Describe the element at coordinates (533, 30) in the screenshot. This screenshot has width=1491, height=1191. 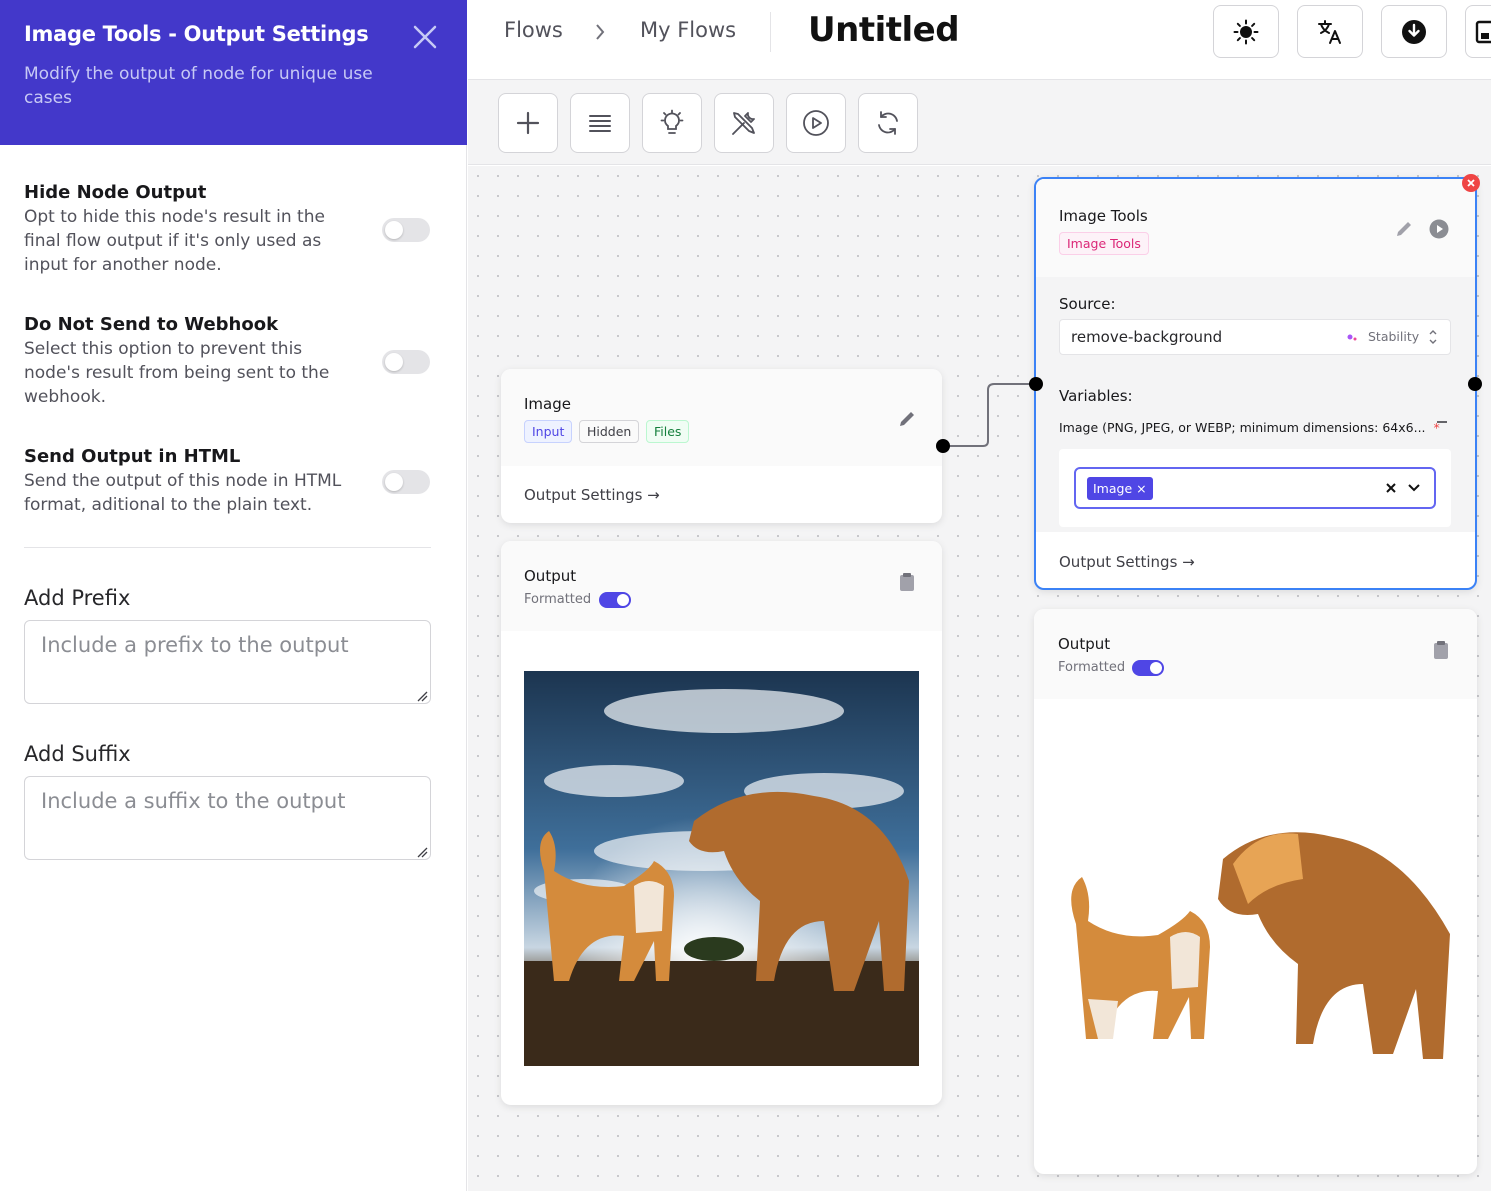
I see `breadcrumb-flows: Flows` at that location.